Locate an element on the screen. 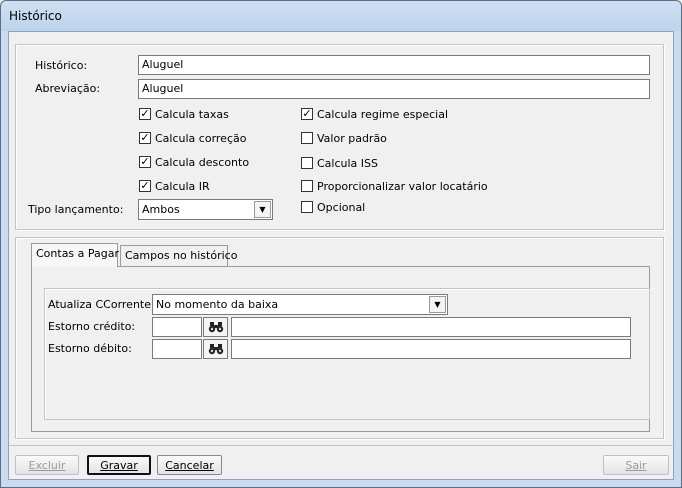 Image resolution: width=682 pixels, height=488 pixels. excluir-button: Excluir is located at coordinates (47, 465).